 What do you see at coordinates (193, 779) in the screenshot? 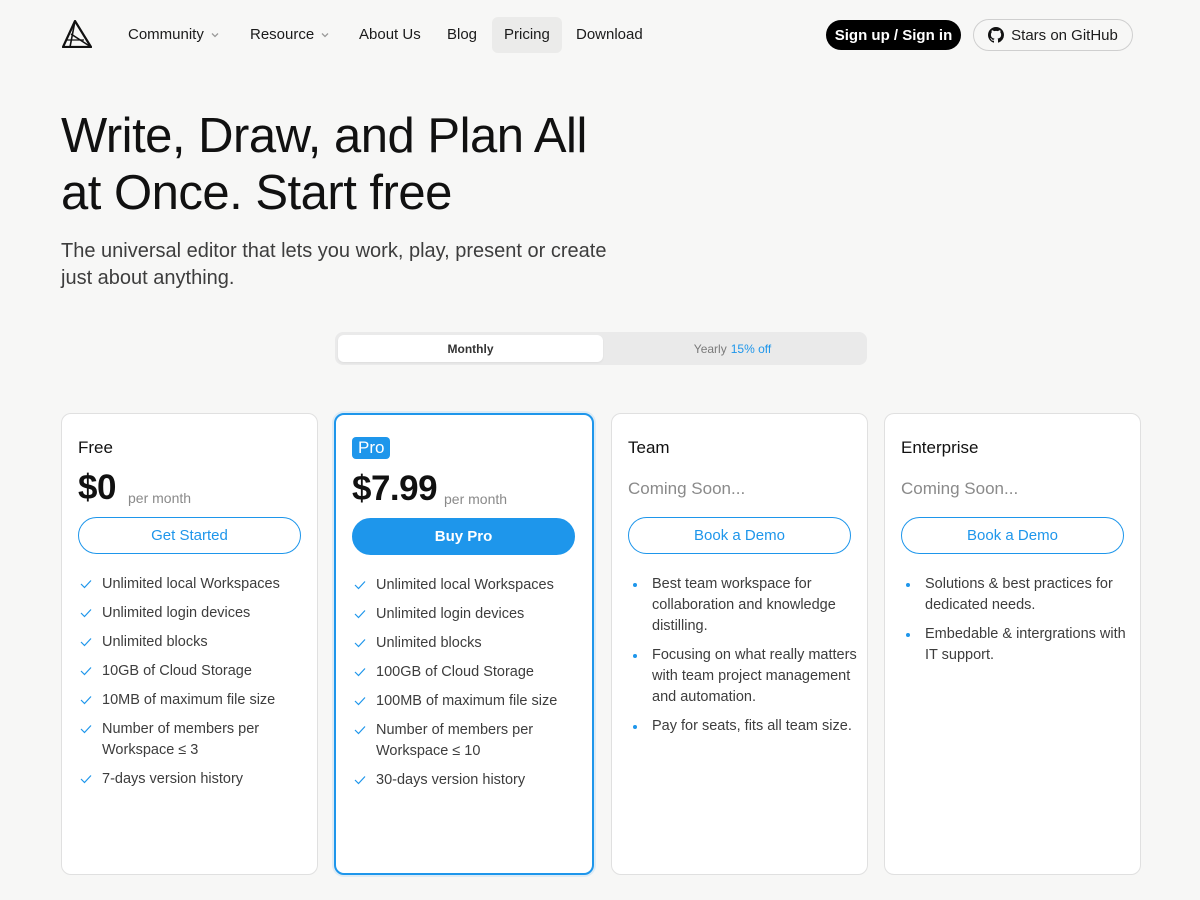
I see `feature-item: 7-days version history` at bounding box center [193, 779].